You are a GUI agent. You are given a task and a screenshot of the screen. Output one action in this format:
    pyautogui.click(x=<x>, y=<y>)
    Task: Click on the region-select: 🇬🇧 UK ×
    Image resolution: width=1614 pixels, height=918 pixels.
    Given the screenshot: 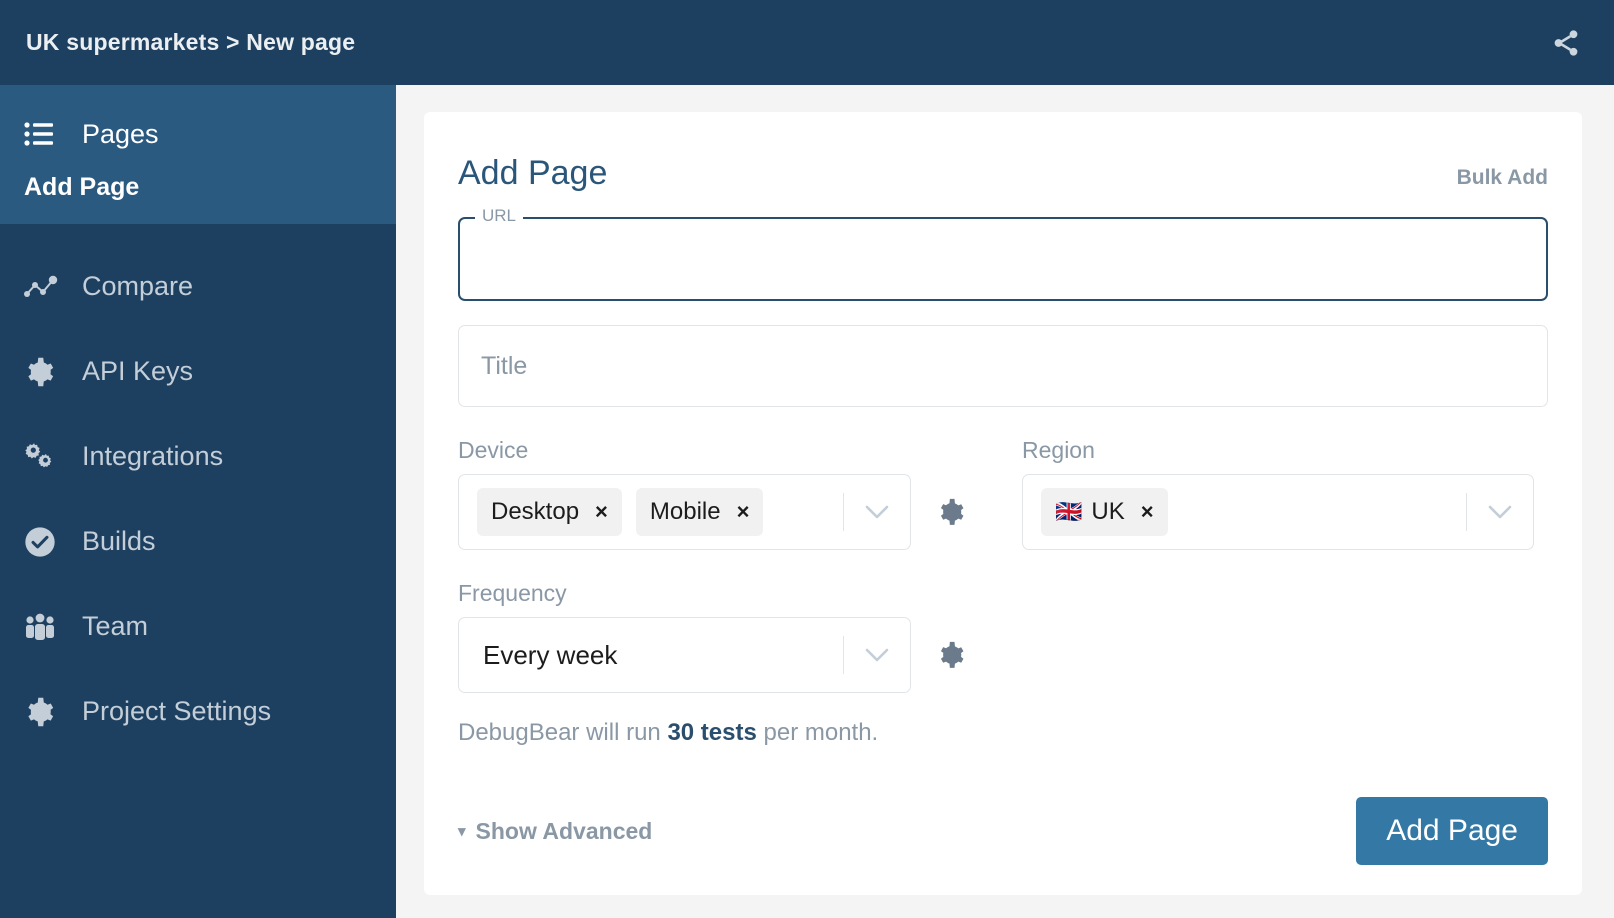 What is the action you would take?
    pyautogui.click(x=1278, y=512)
    